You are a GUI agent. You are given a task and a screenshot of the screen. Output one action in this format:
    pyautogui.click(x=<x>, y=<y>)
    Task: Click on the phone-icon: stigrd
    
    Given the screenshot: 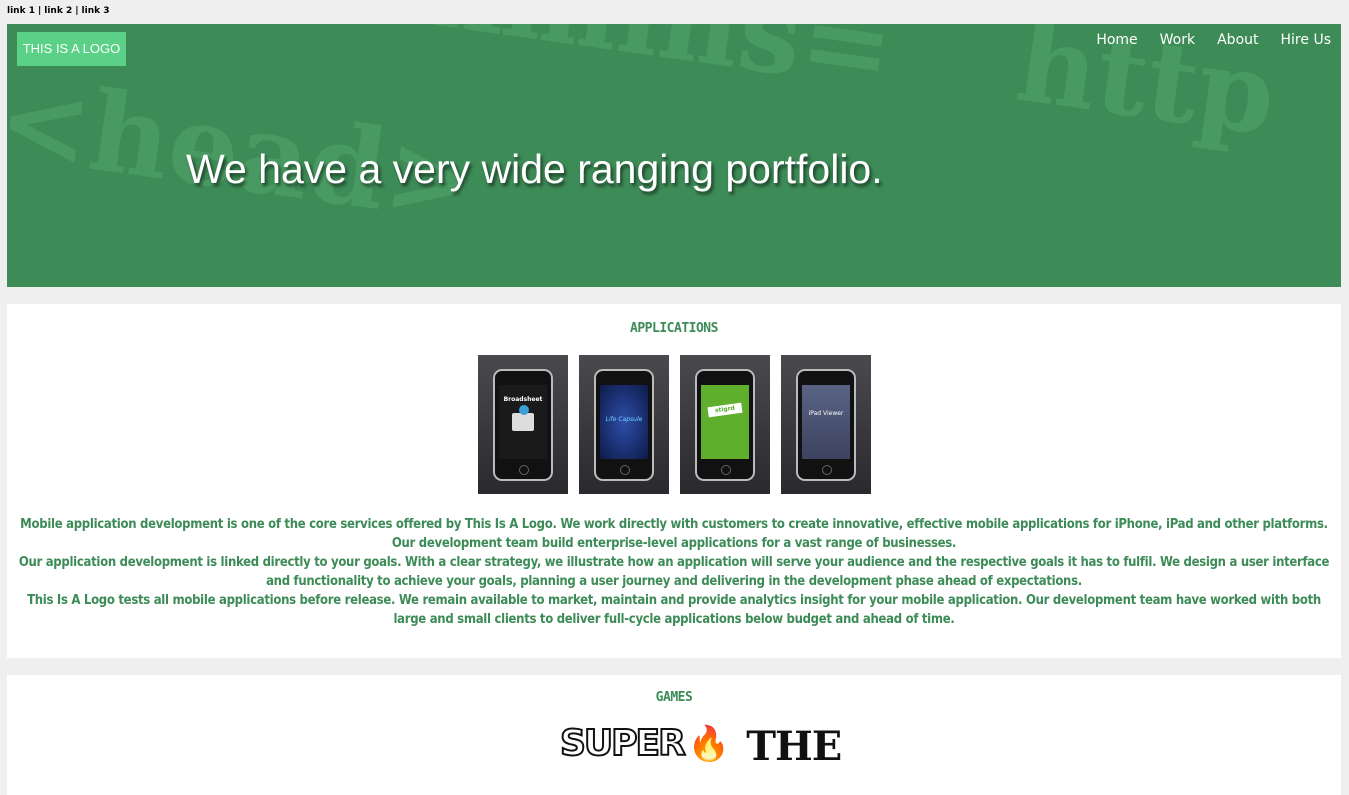 What is the action you would take?
    pyautogui.click(x=725, y=425)
    